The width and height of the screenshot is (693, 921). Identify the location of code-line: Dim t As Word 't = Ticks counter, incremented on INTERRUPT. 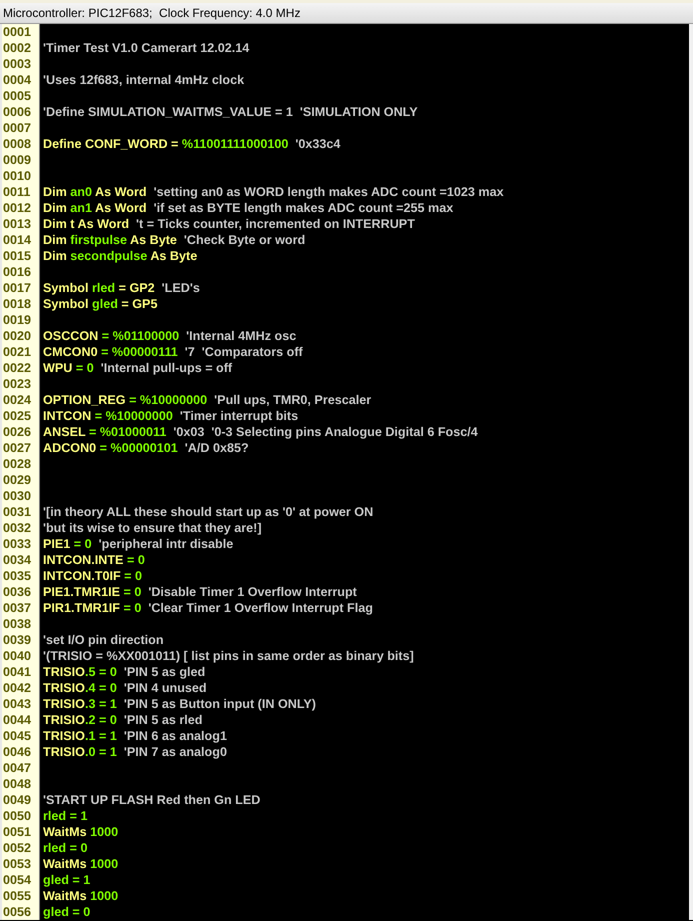
(229, 224).